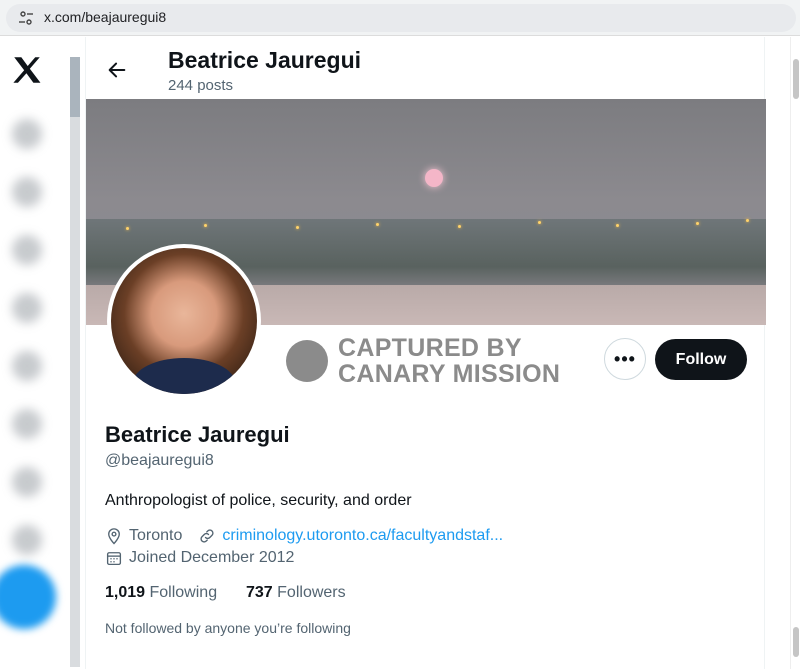 This screenshot has width=800, height=669. Describe the element at coordinates (449, 374) in the screenshot. I see `watermark-line-2: CANARY MISSION` at that location.